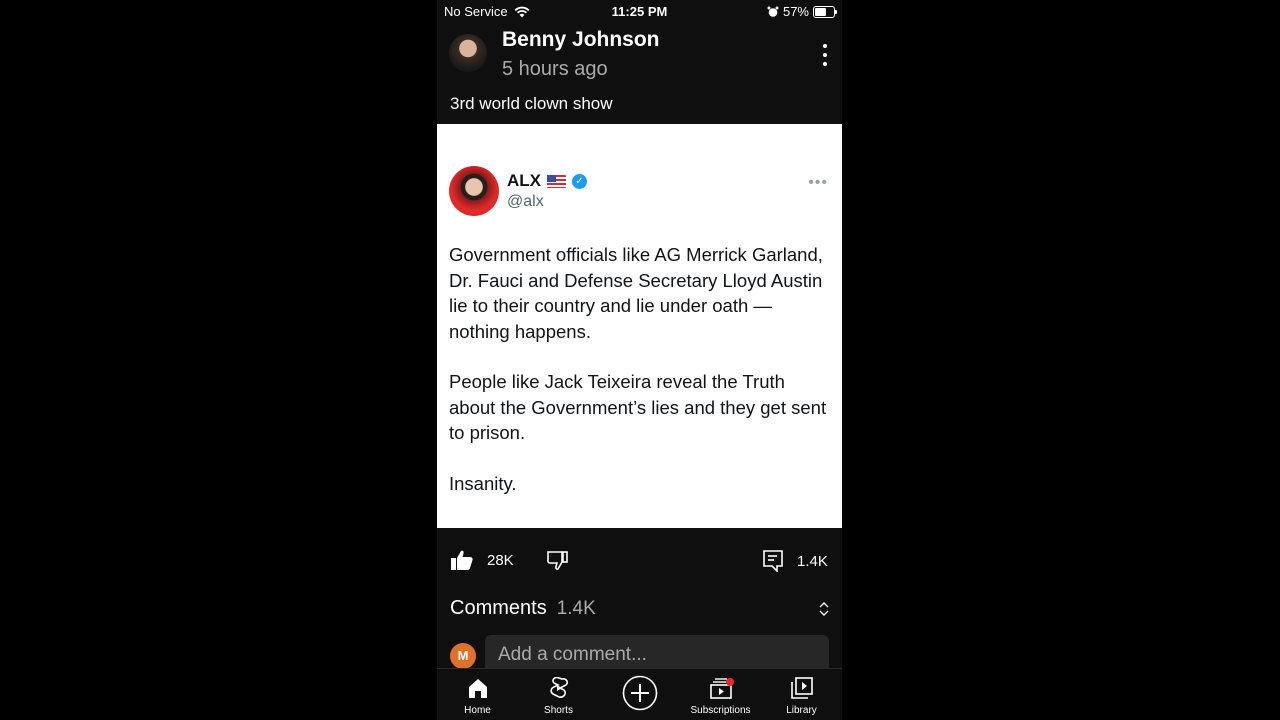  Describe the element at coordinates (525, 201) in the screenshot. I see `tweet-handle: @alx` at that location.